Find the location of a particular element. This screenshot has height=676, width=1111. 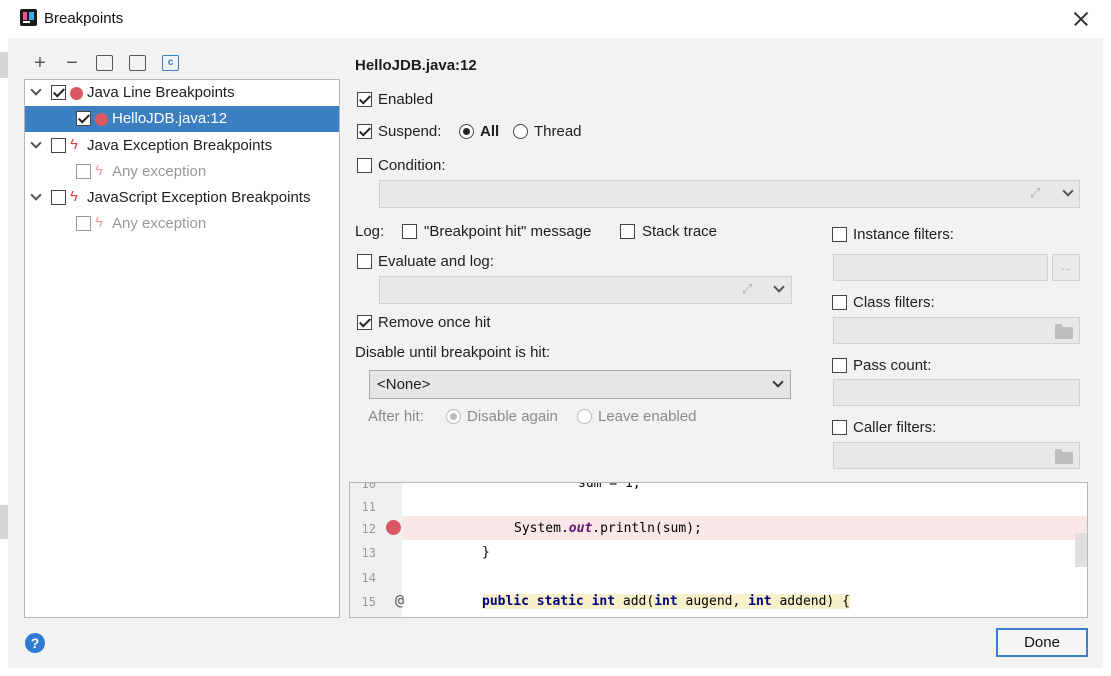

code-out-field: out is located at coordinates (580, 528).